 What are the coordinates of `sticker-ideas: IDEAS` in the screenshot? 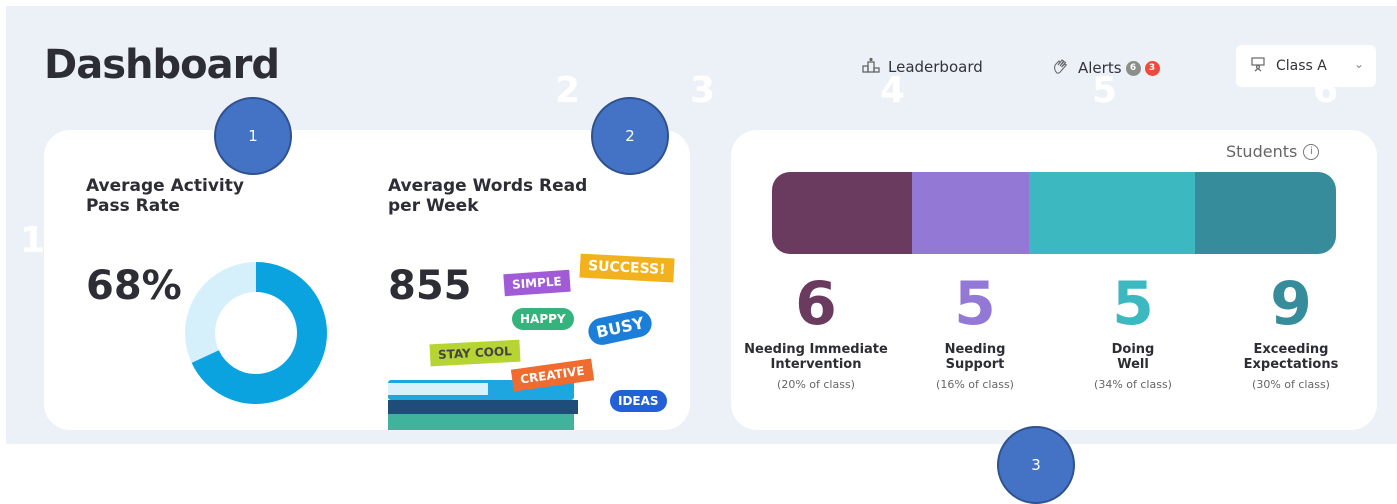 It's located at (638, 401).